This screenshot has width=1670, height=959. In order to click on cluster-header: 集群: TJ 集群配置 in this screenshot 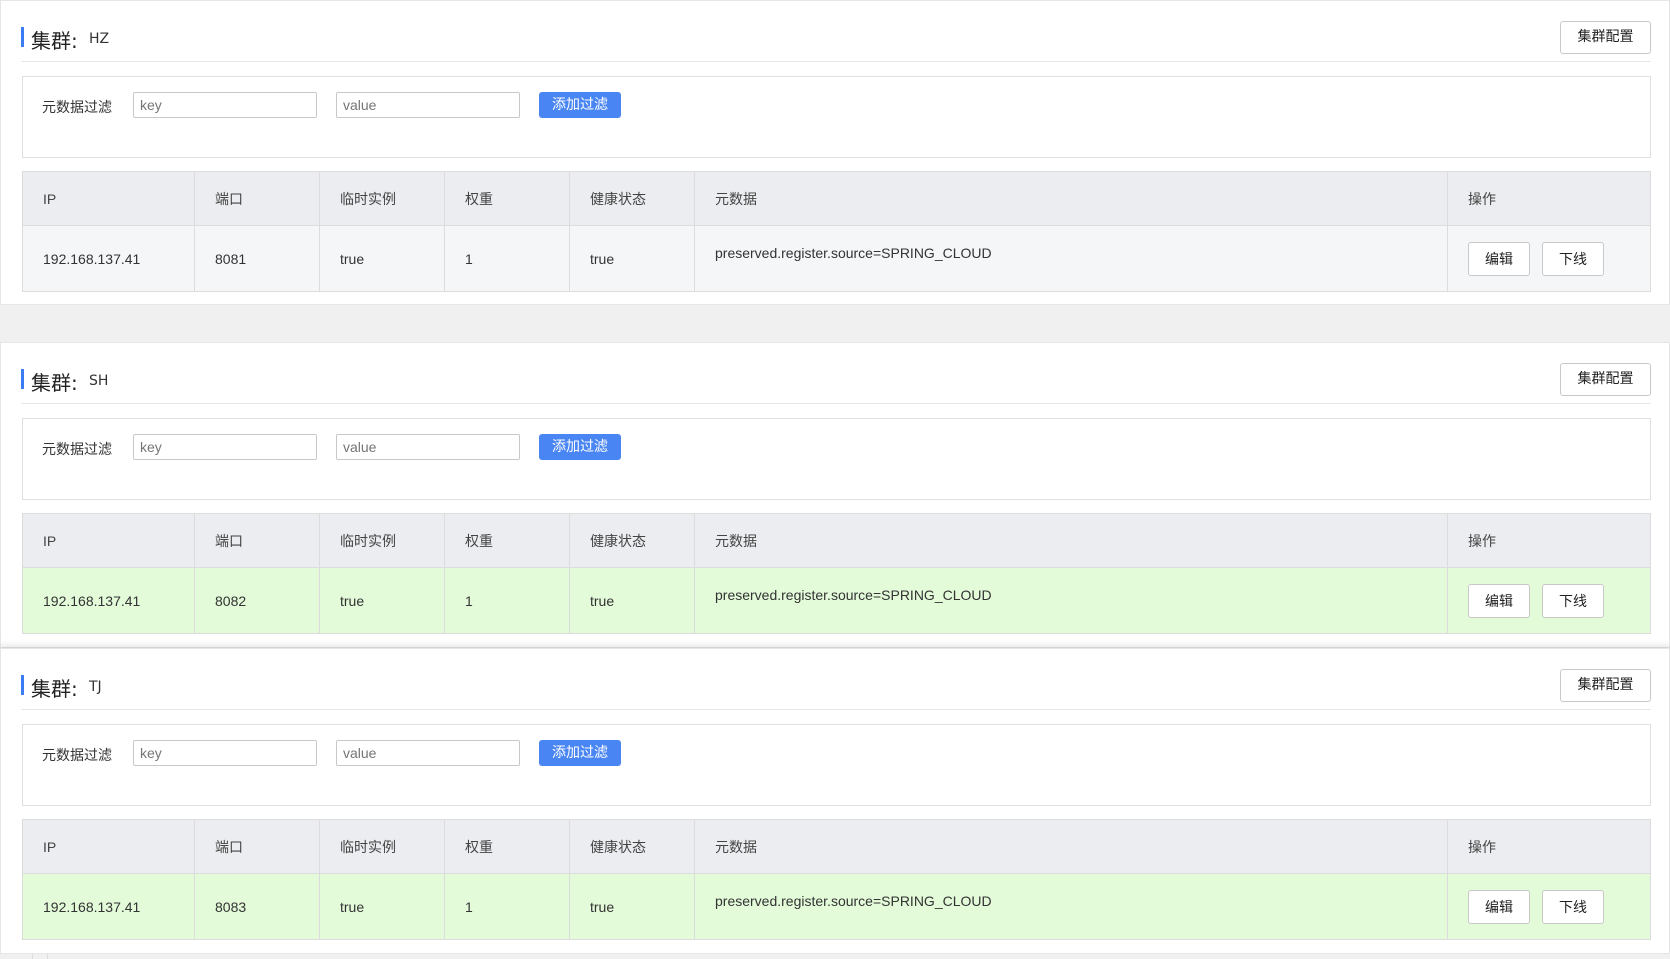, I will do `click(836, 689)`.